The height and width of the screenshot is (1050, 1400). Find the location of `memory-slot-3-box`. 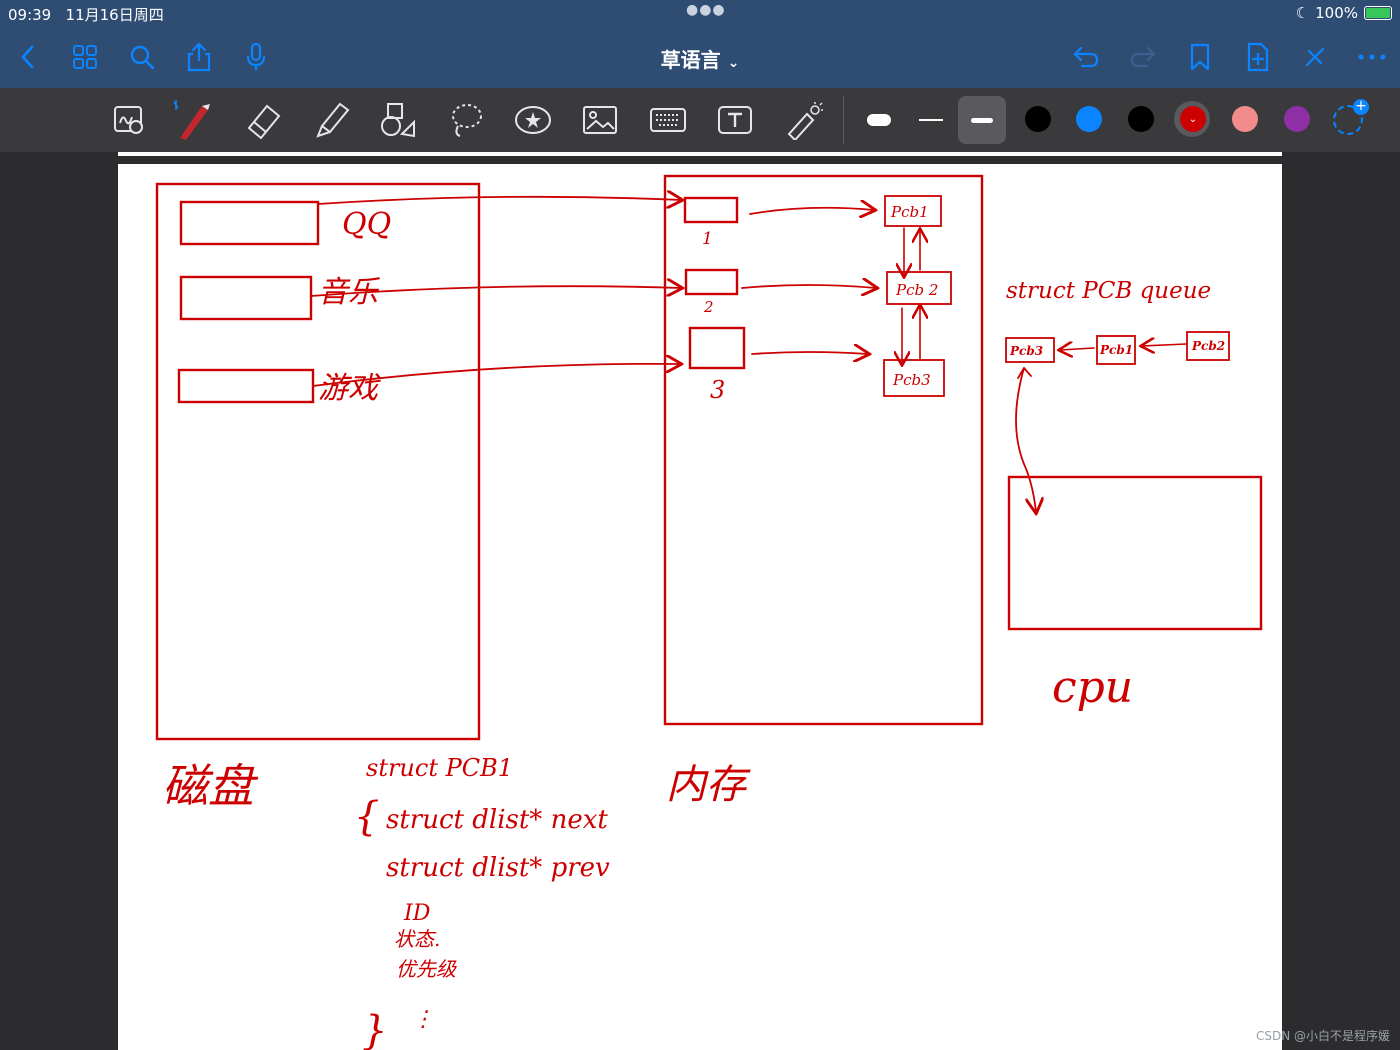

memory-slot-3-box is located at coordinates (717, 348).